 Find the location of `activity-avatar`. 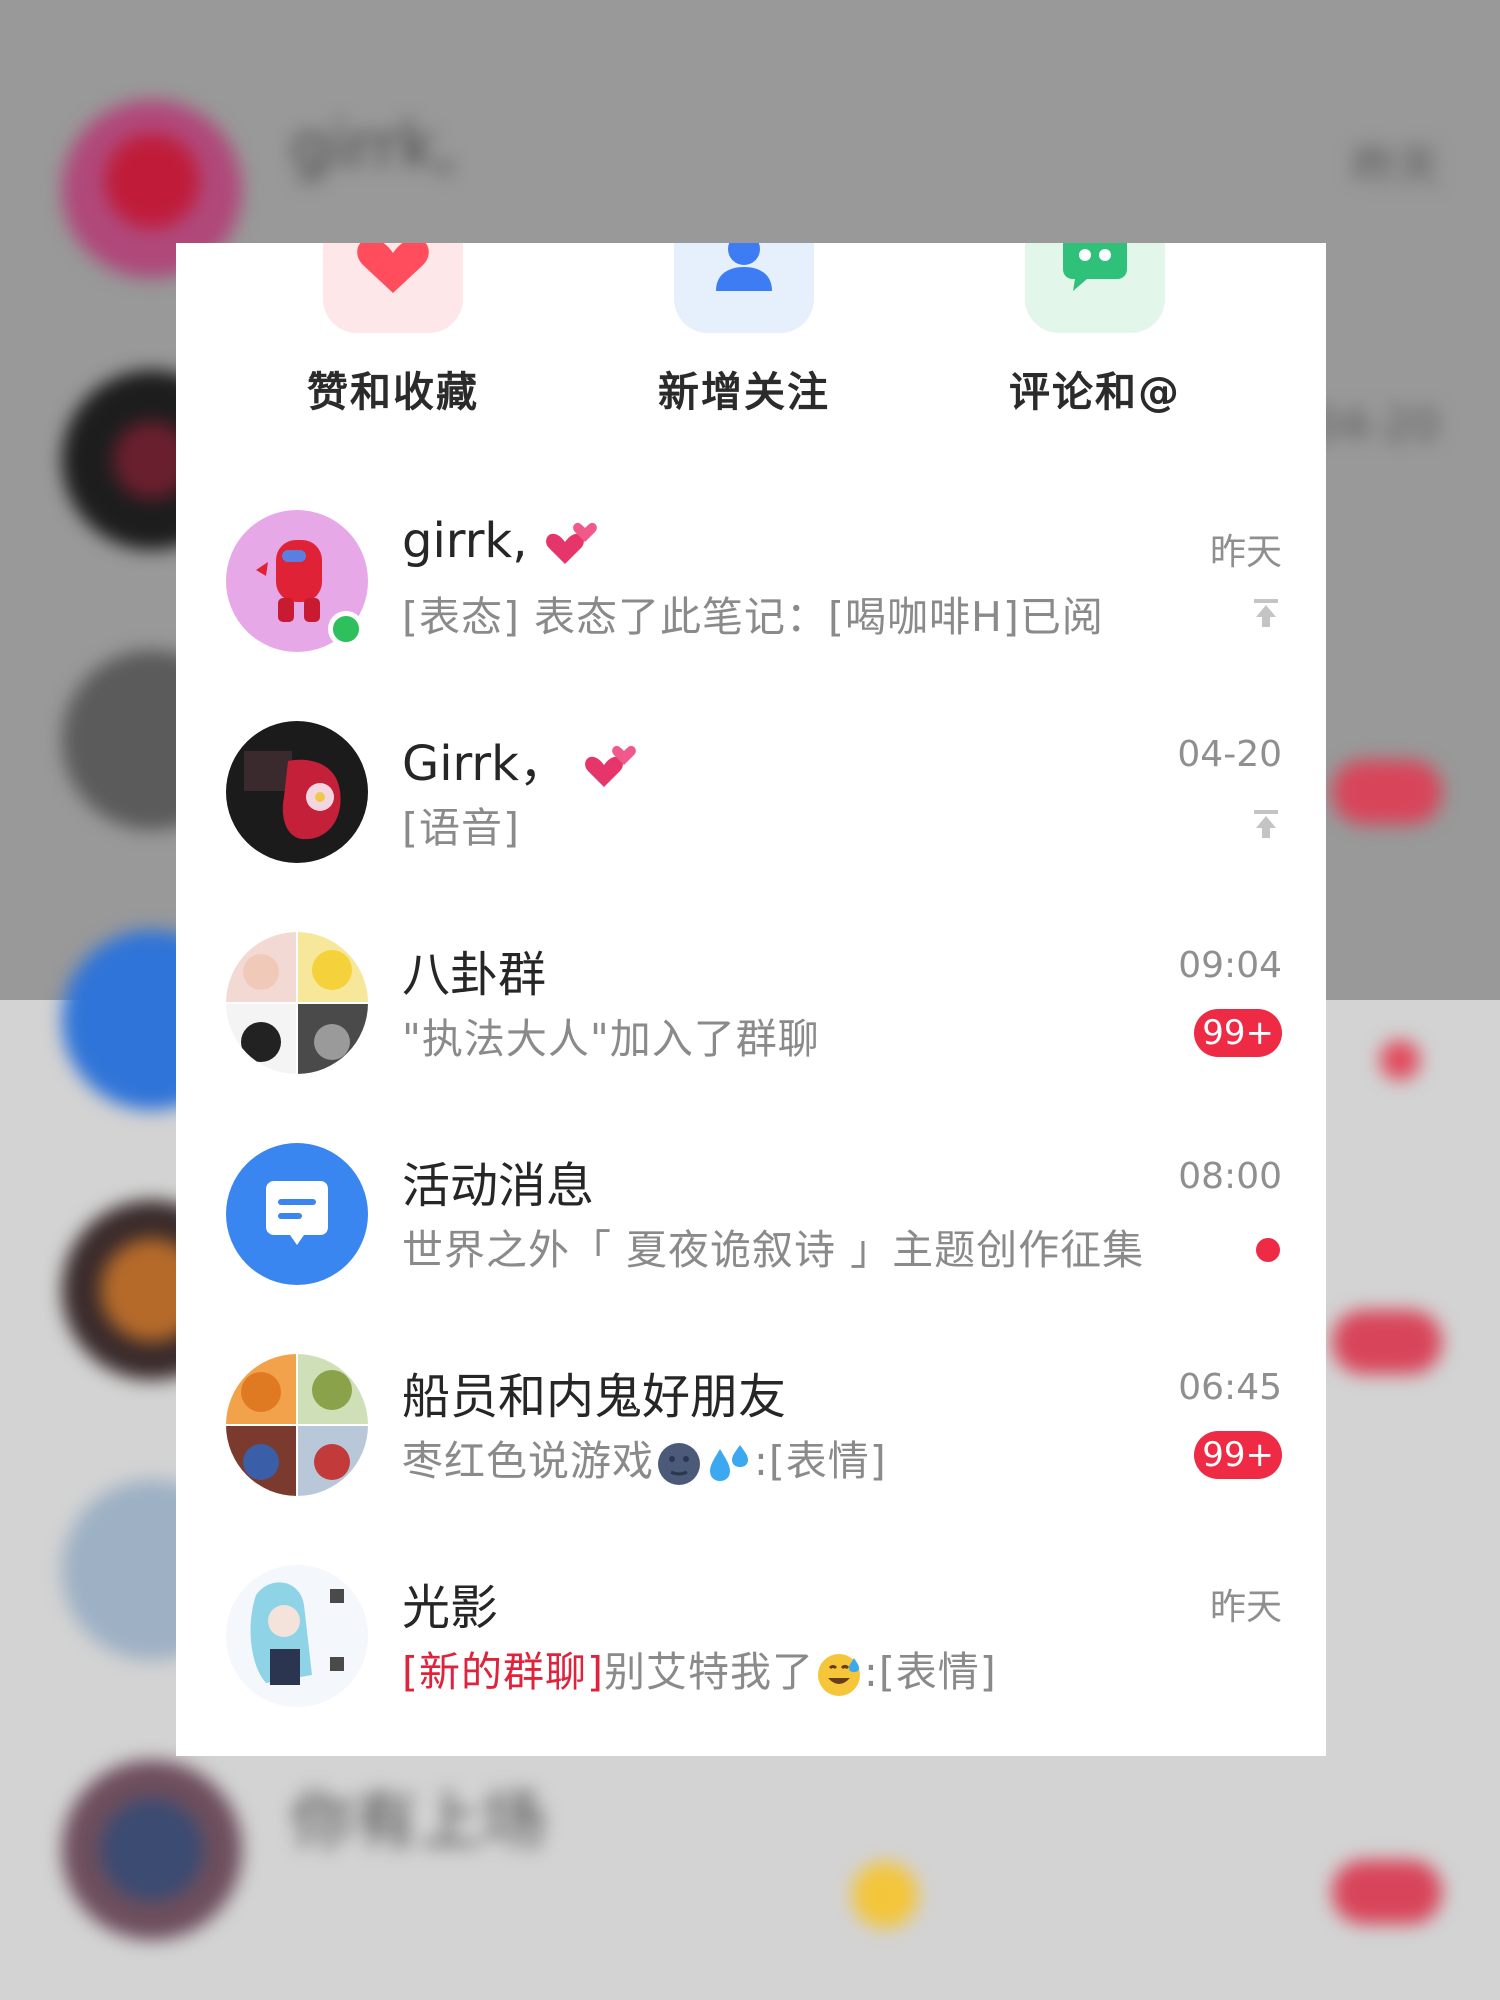

activity-avatar is located at coordinates (297, 1214).